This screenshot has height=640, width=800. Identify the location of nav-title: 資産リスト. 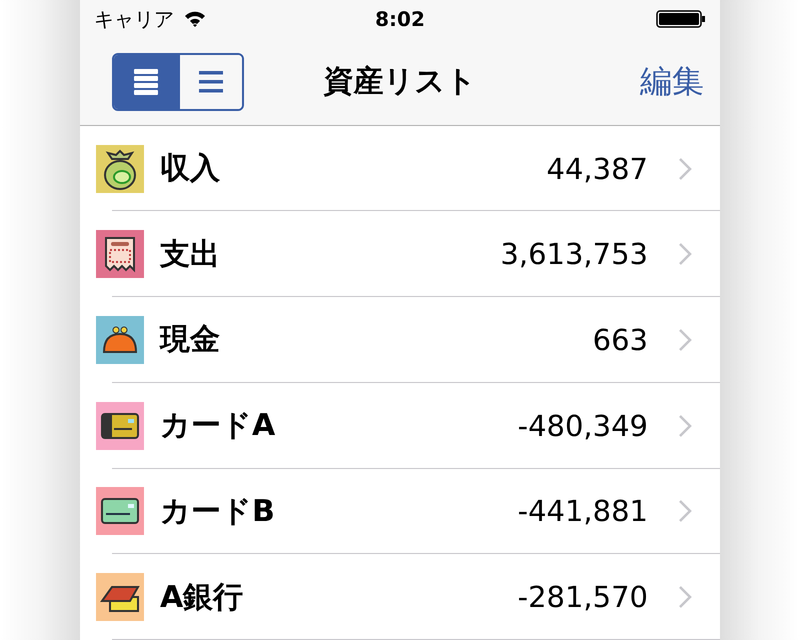
(400, 82).